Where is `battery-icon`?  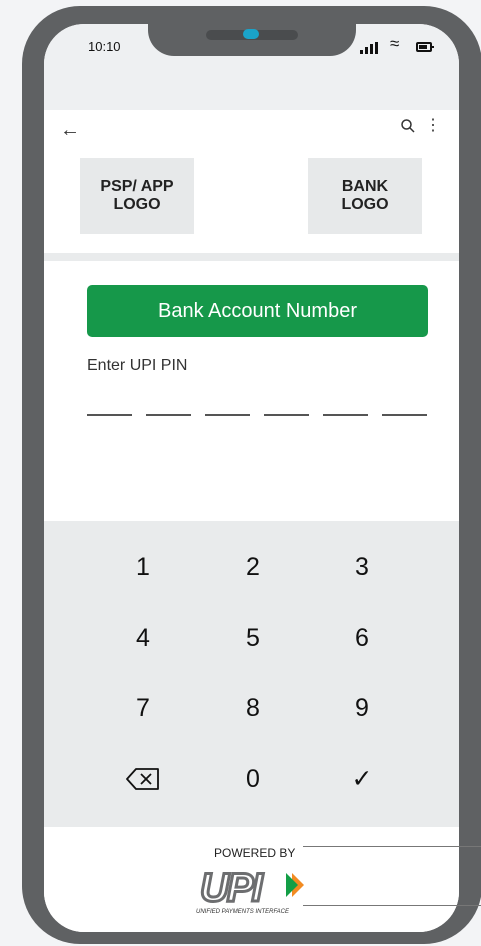 battery-icon is located at coordinates (425, 47).